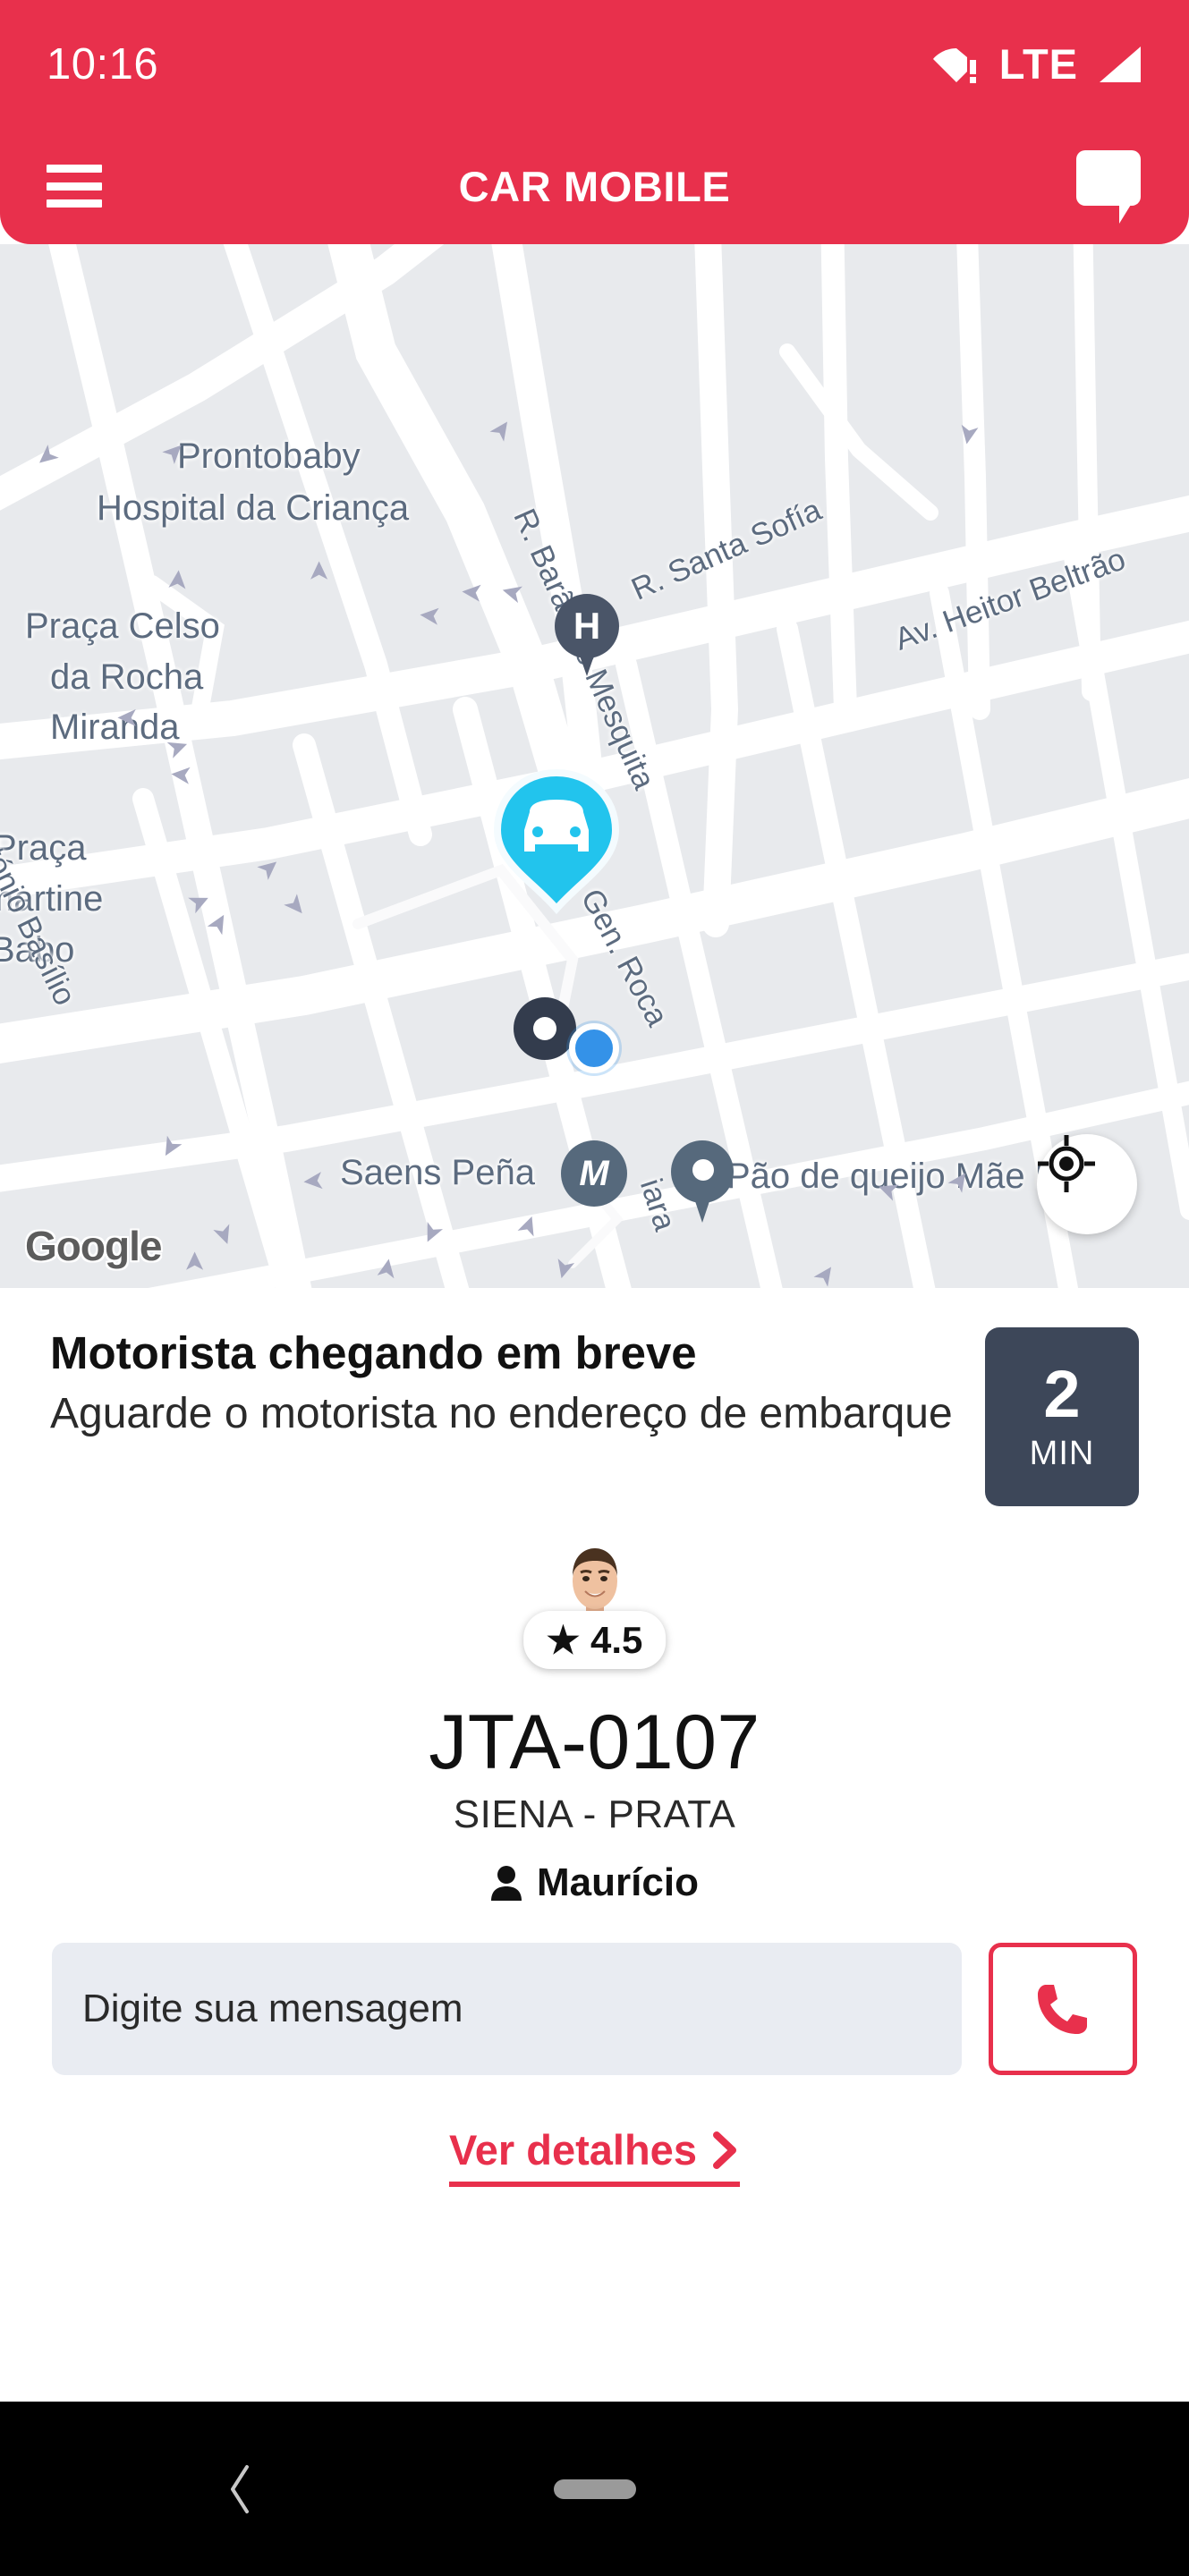 The image size is (1189, 2576). What do you see at coordinates (507, 2009) in the screenshot?
I see `message-input` at bounding box center [507, 2009].